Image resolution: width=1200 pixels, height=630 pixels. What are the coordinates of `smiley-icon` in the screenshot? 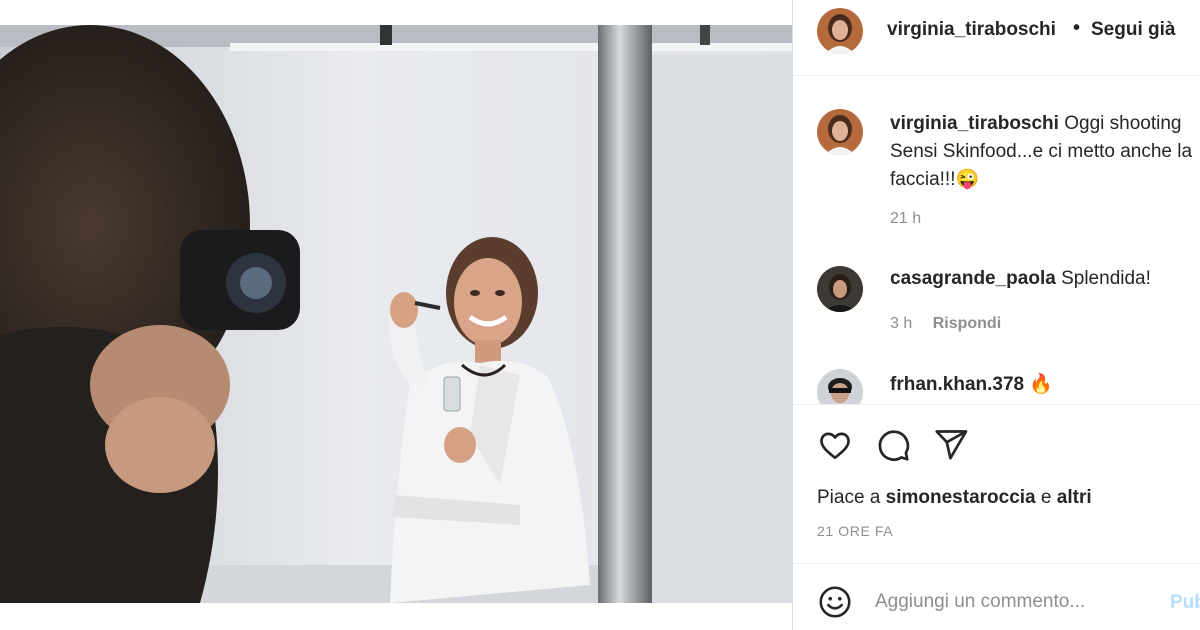 It's located at (835, 602).